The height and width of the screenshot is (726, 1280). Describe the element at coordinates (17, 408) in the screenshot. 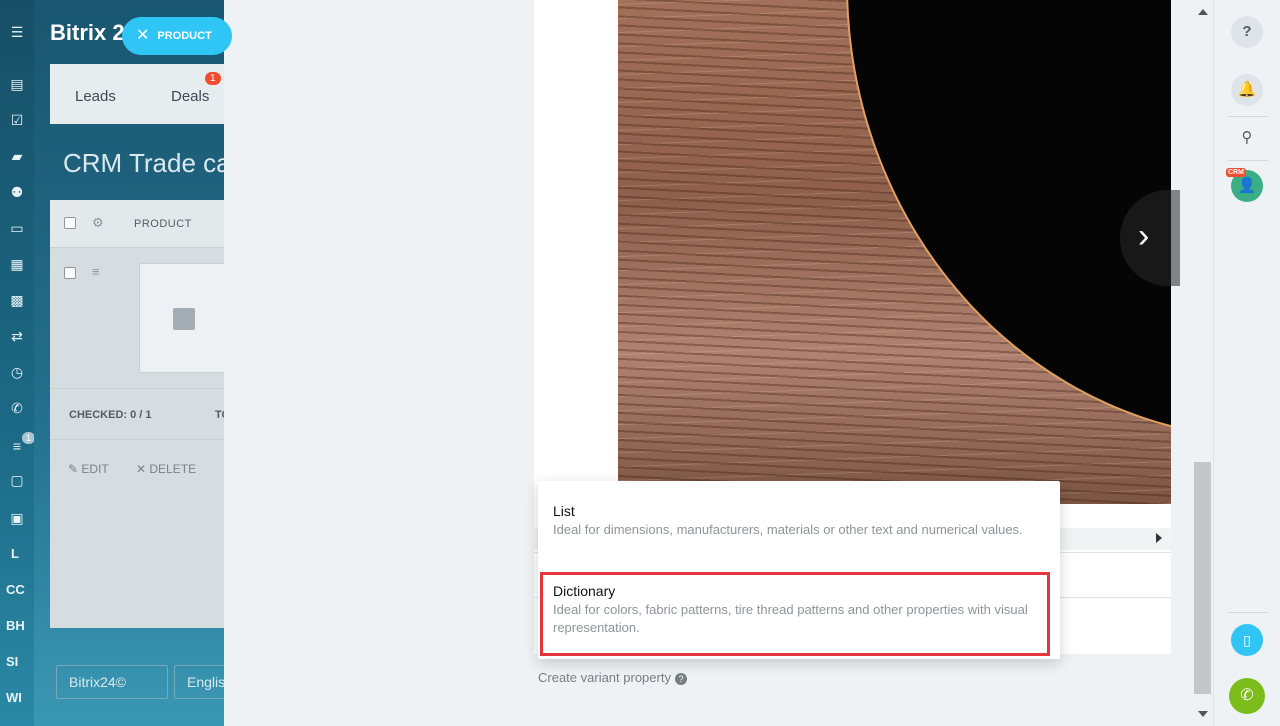

I see `phone-icon: ✆` at that location.